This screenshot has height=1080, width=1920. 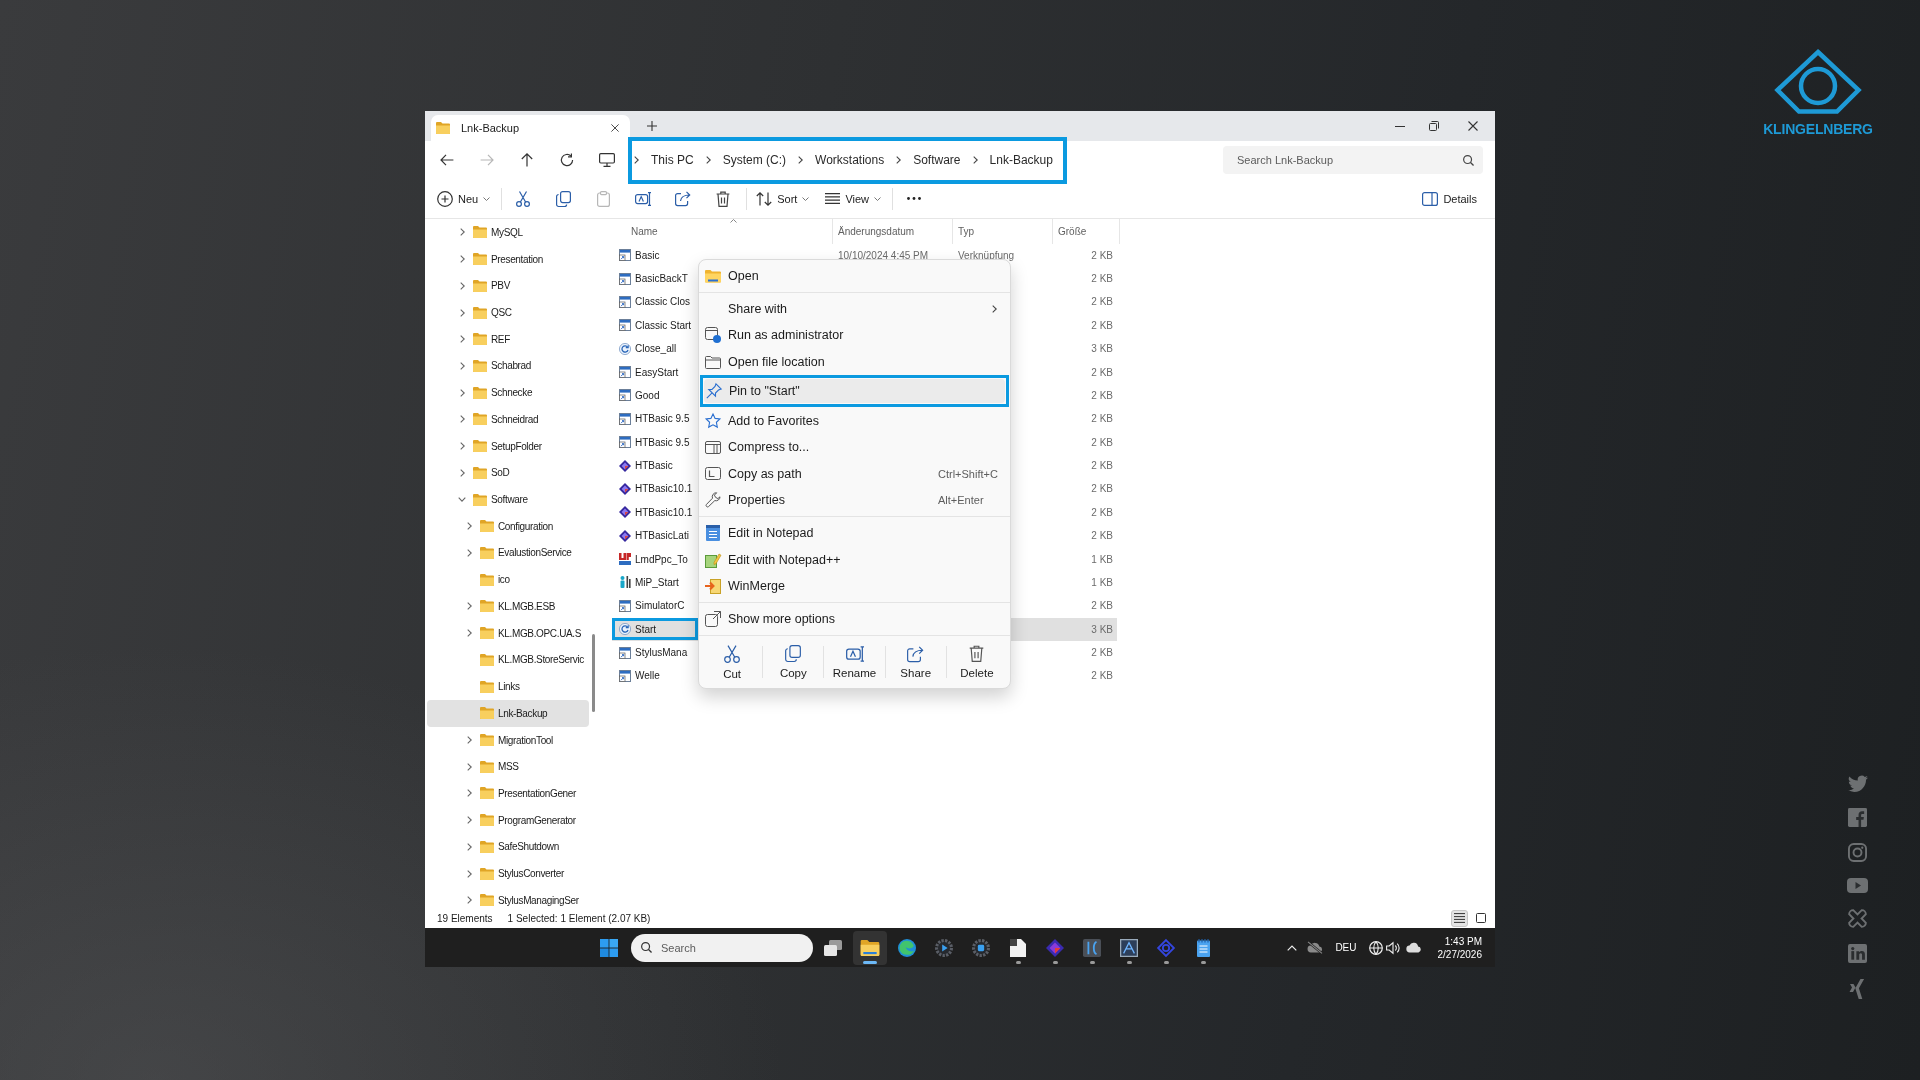 What do you see at coordinates (656, 349) in the screenshot?
I see `file-name: Close_all` at bounding box center [656, 349].